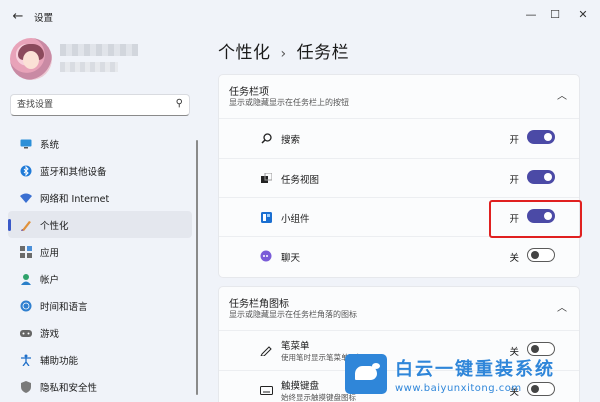 The height and width of the screenshot is (402, 600). I want to click on sidebar-item-network: 网络和 Internet, so click(100, 197).